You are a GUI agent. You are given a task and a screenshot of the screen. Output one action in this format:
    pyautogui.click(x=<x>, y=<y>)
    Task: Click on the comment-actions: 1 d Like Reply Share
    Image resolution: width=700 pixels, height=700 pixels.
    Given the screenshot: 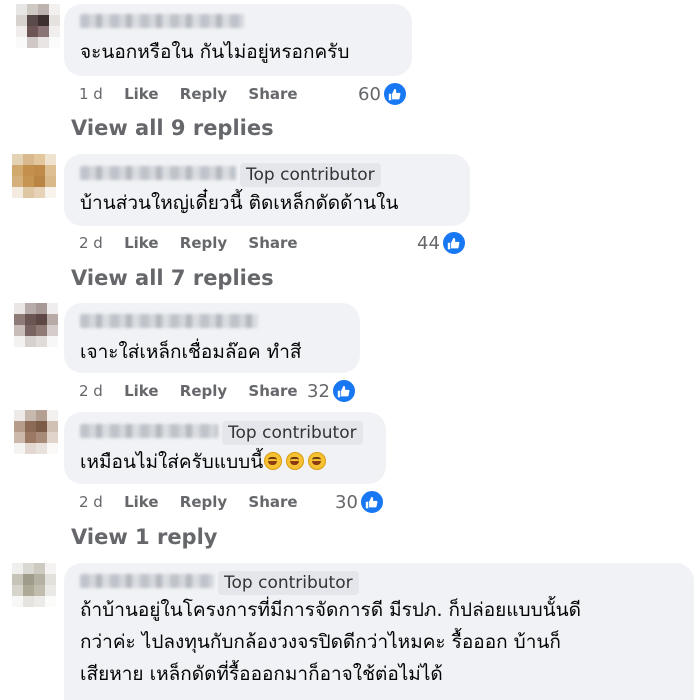 What is the action you would take?
    pyautogui.click(x=196, y=94)
    